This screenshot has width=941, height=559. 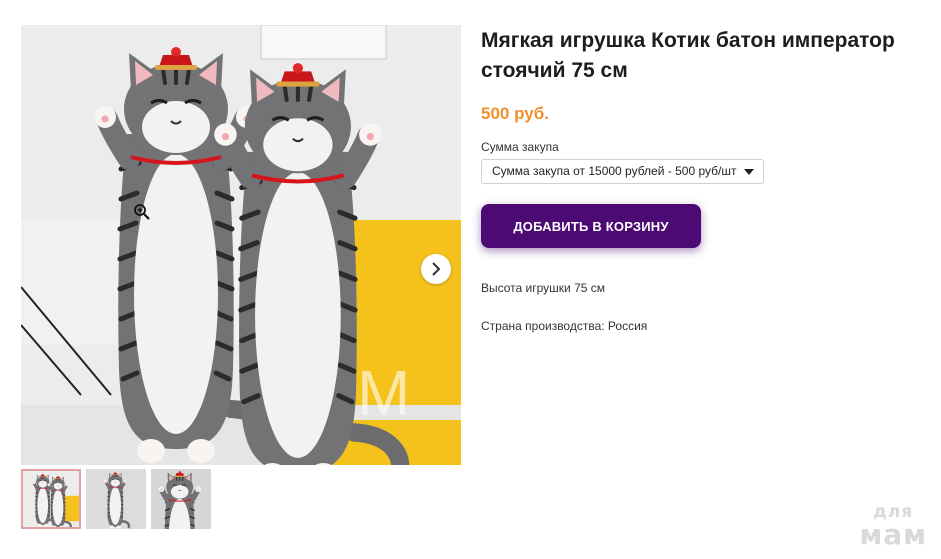 I want to click on add-to-cart-button: ДОБАВИТЬ В КОРЗИНУ, so click(x=591, y=226).